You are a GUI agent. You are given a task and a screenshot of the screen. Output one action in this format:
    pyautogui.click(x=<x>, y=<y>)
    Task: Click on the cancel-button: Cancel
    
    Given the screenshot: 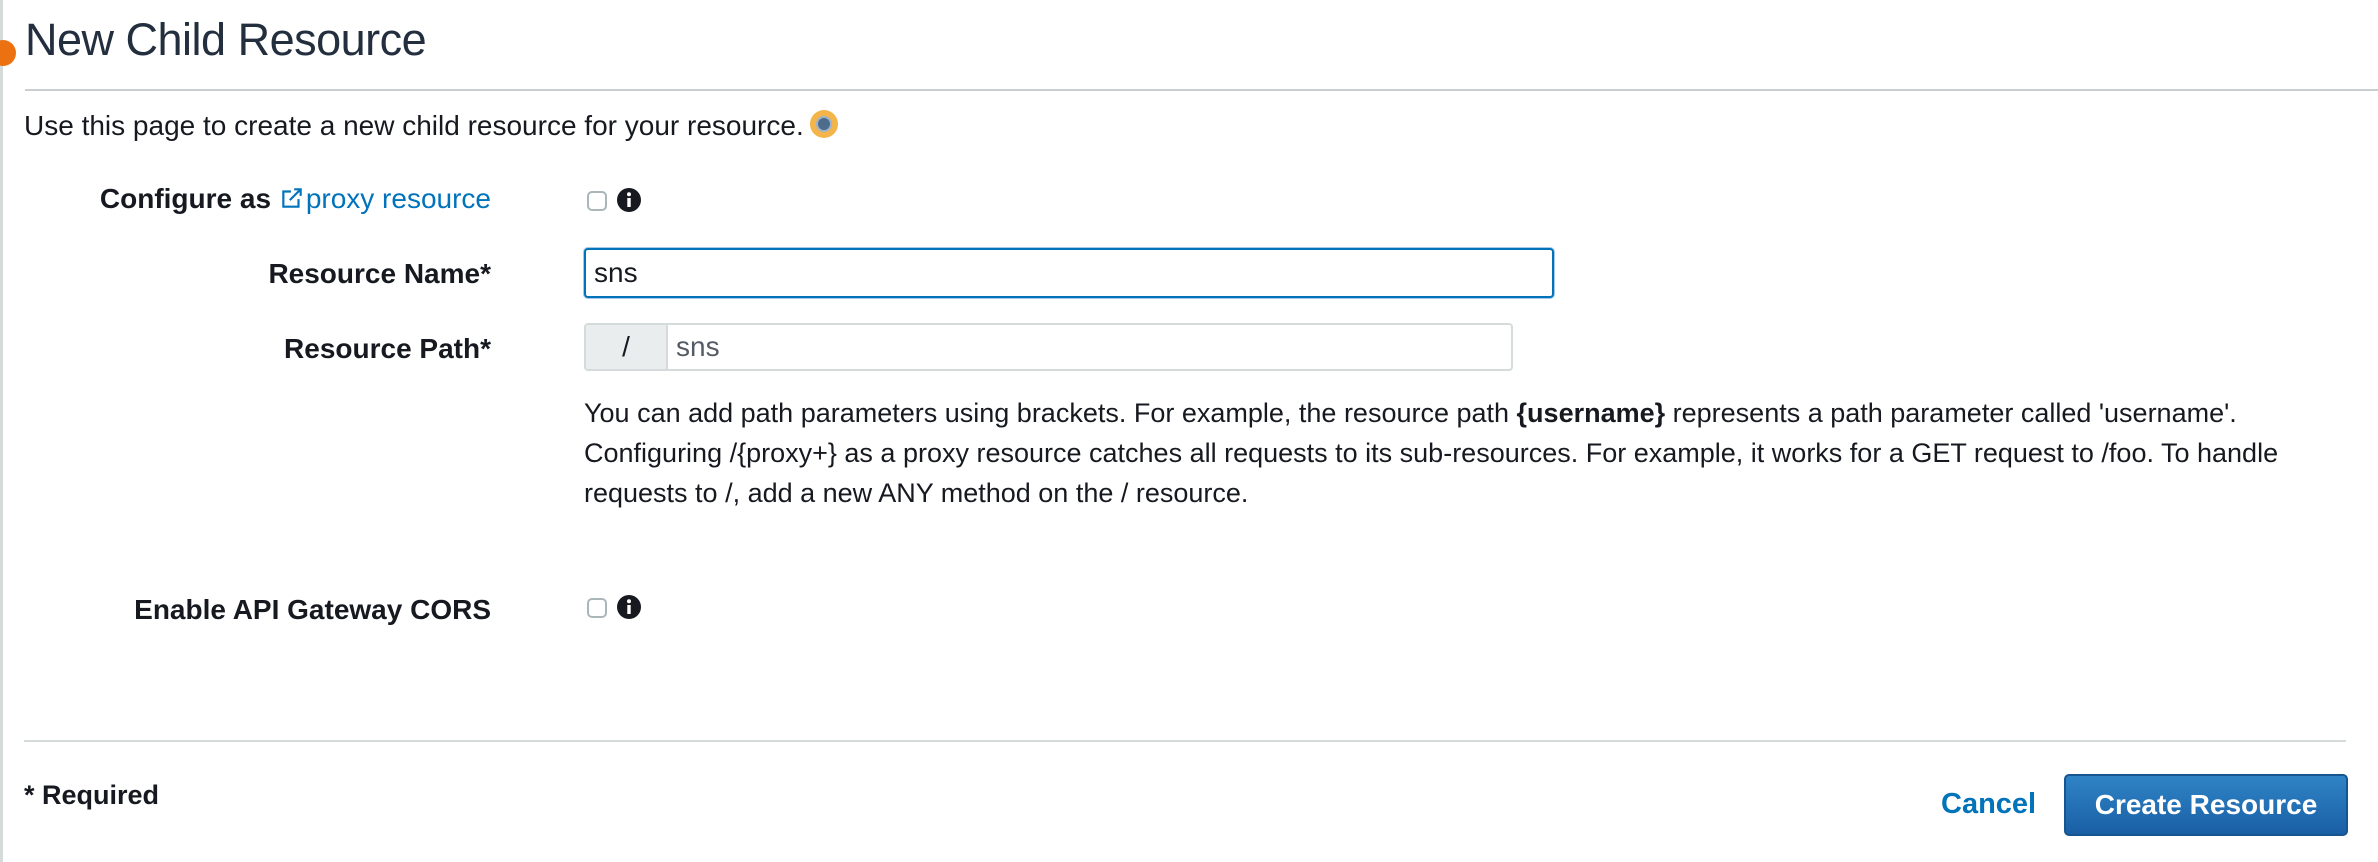 What is the action you would take?
    pyautogui.click(x=1988, y=804)
    